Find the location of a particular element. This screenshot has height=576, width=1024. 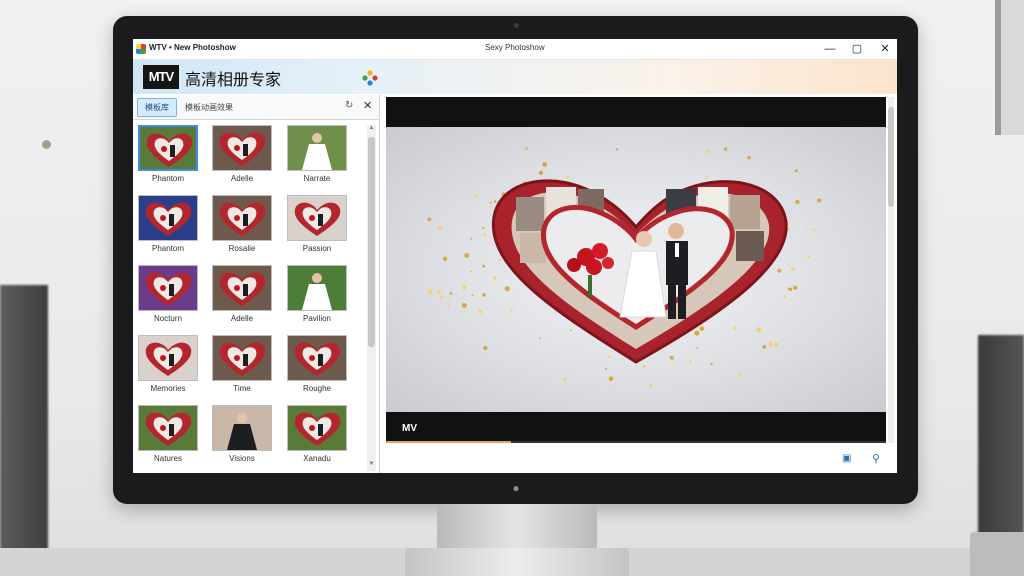

app-banner: MTV 高清相册专家 is located at coordinates (515, 77).